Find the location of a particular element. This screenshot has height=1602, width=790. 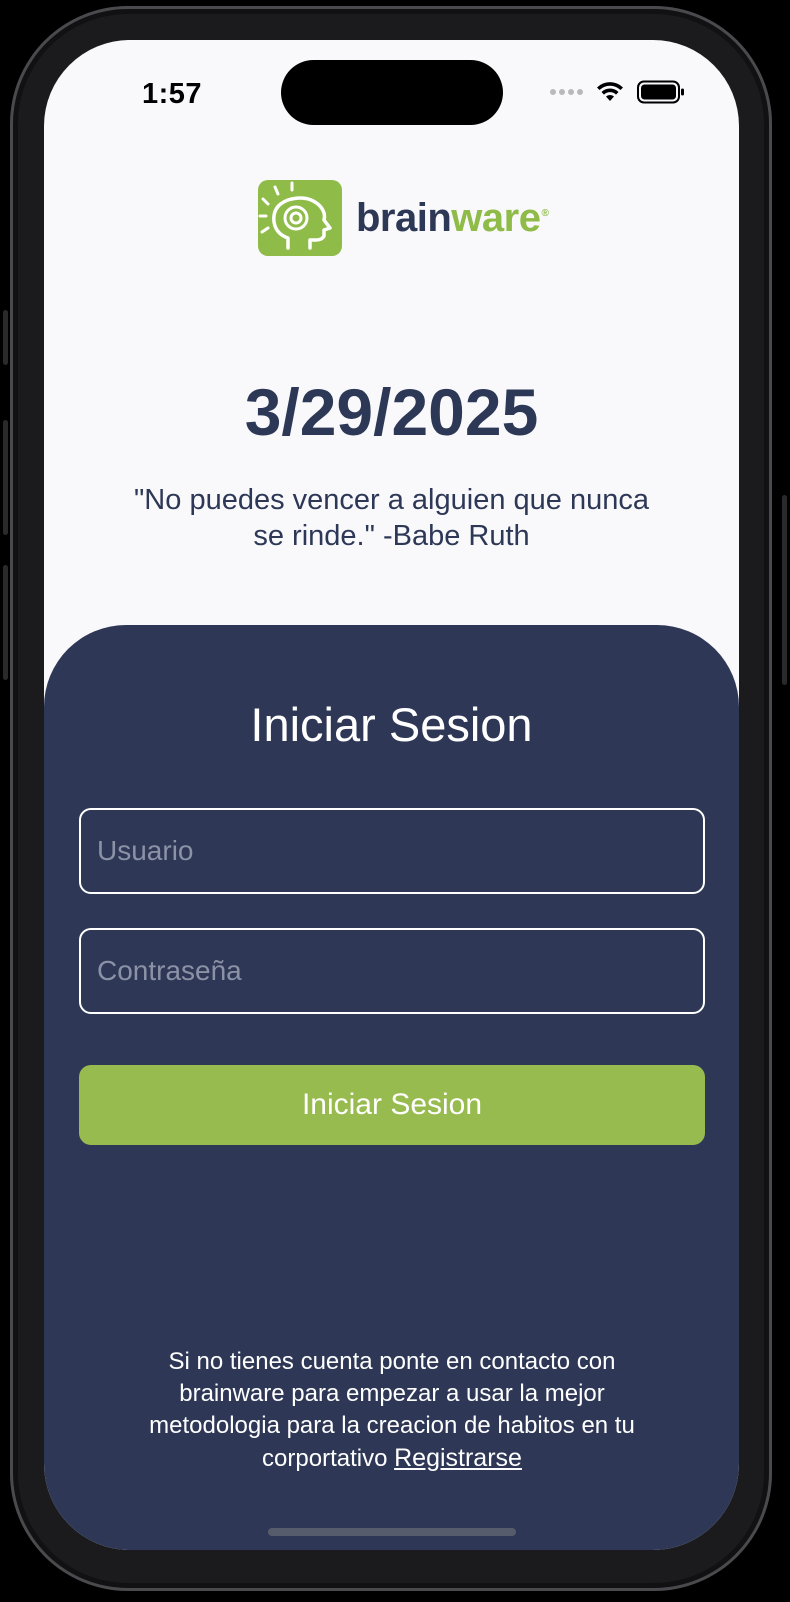

logo-wordmark: brainware® is located at coordinates (452, 218).